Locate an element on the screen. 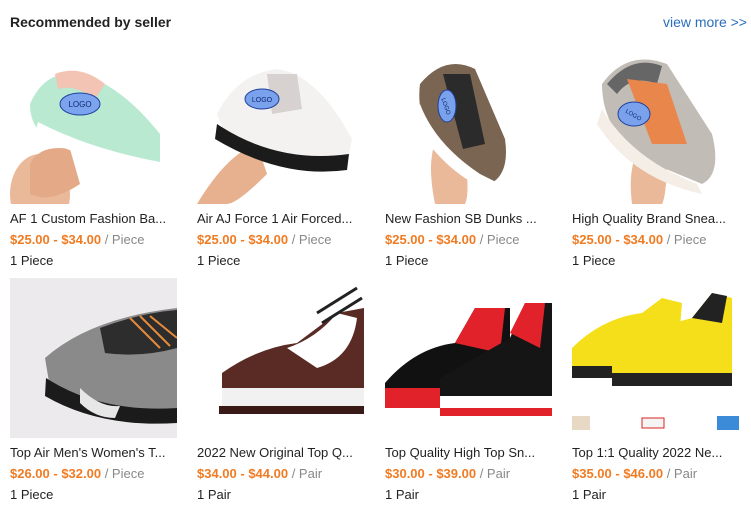 The width and height of the screenshot is (751, 531). price-range: $34.00 - $44.00 is located at coordinates (243, 473).